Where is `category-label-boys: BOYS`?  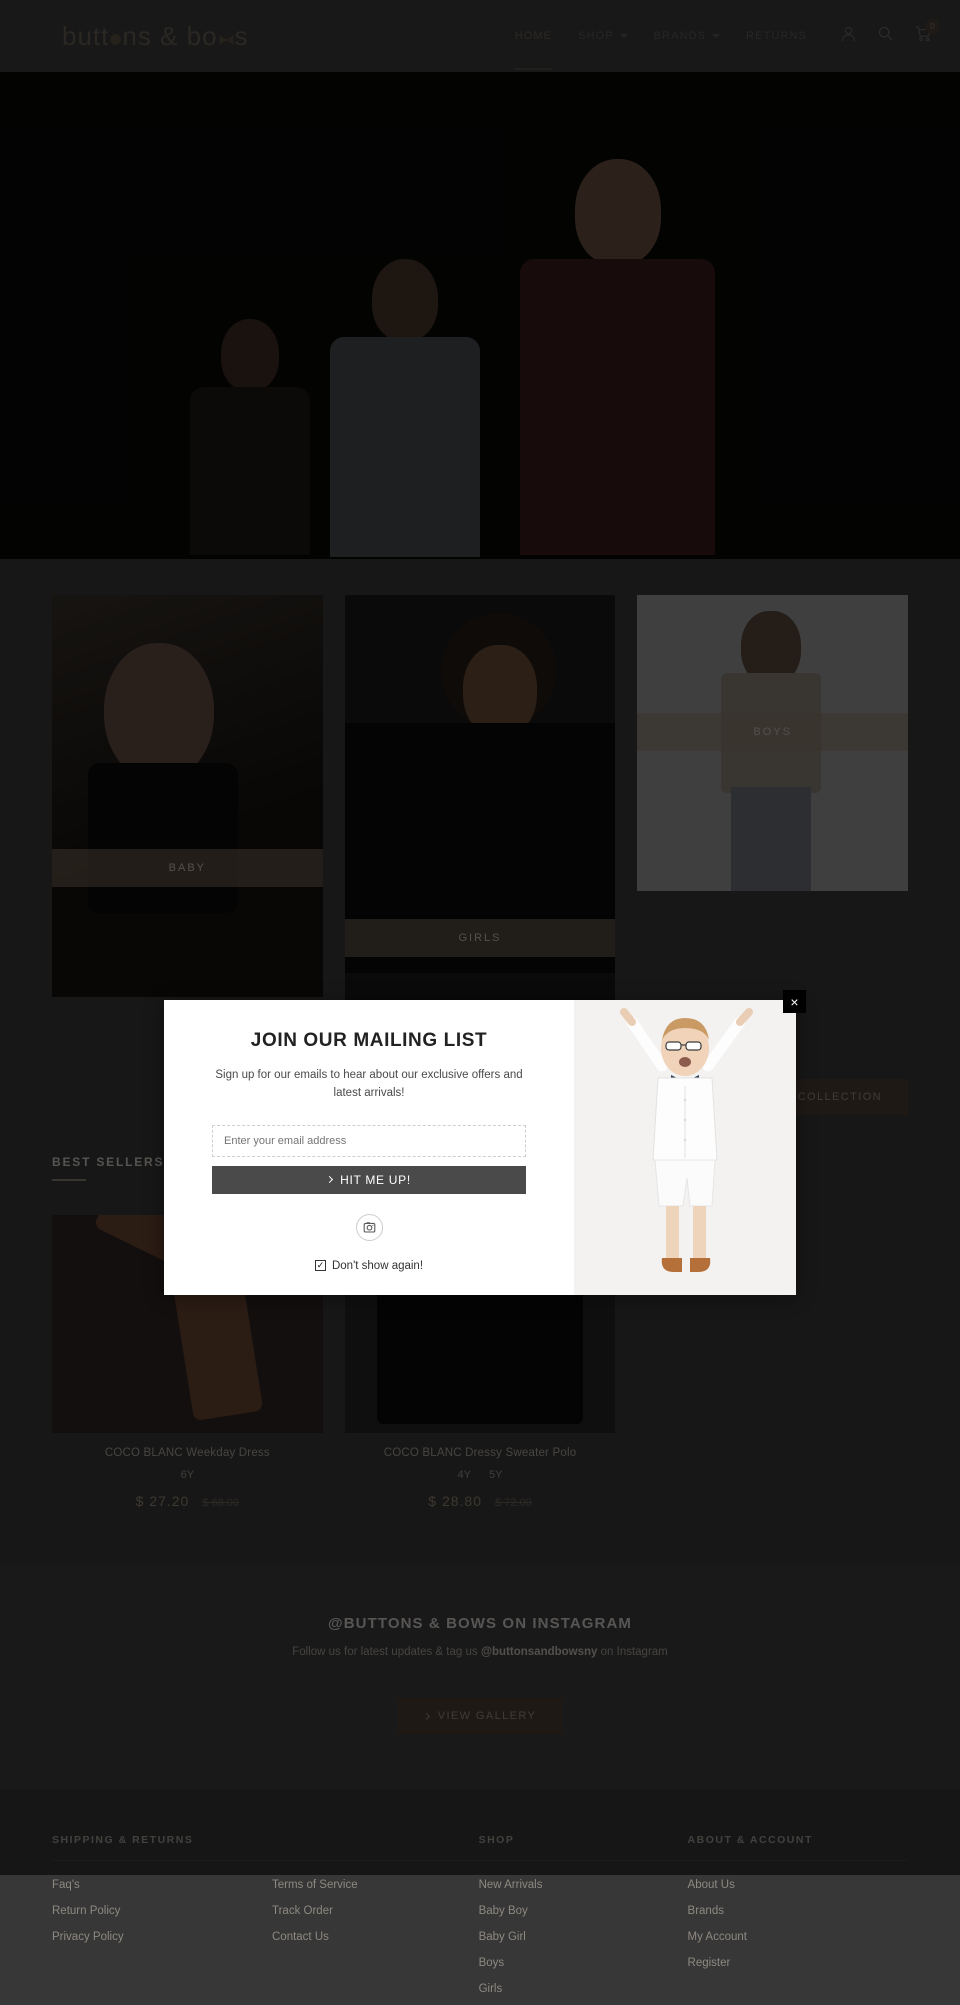
category-label-boys: BOYS is located at coordinates (773, 732).